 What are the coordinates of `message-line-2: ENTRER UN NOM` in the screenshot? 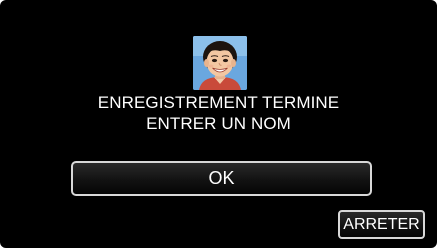 It's located at (218, 123).